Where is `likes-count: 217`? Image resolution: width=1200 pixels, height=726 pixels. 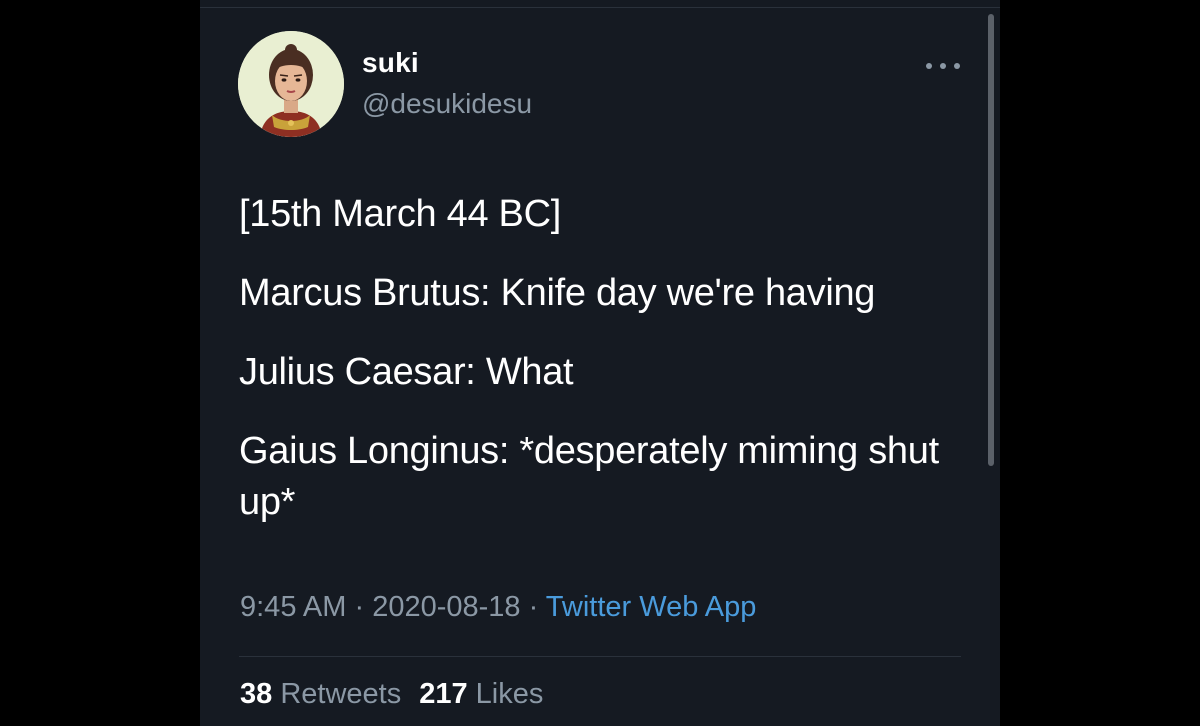
likes-count: 217 is located at coordinates (443, 694).